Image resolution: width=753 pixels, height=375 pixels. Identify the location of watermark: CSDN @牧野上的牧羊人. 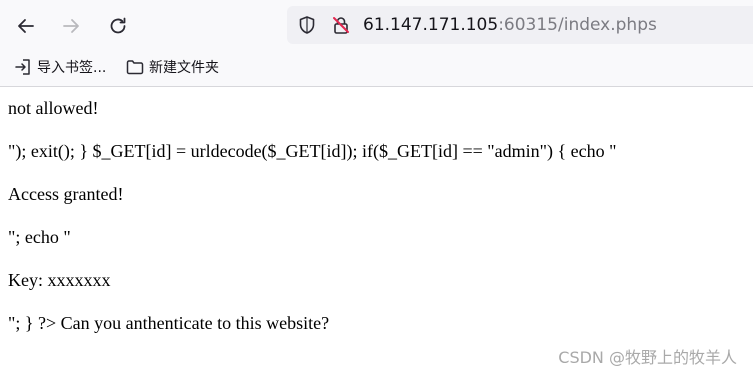
(647, 357).